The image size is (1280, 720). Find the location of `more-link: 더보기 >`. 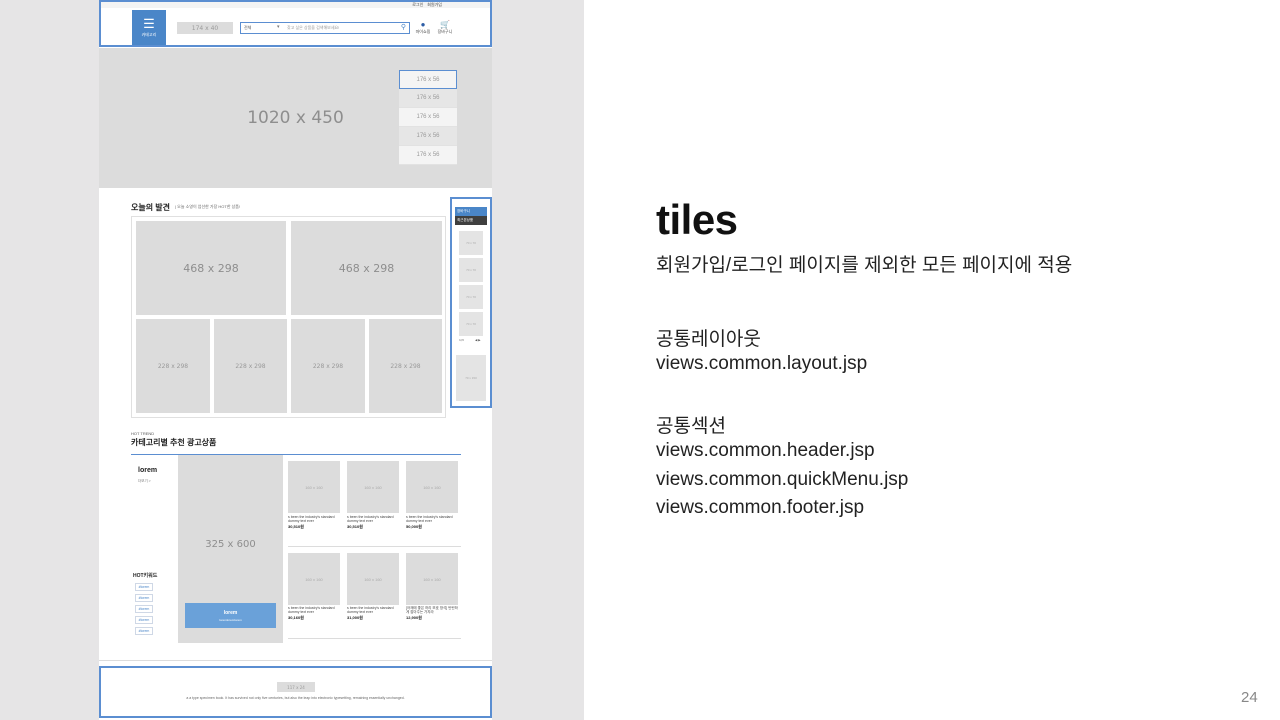

more-link: 더보기 > is located at coordinates (144, 481).